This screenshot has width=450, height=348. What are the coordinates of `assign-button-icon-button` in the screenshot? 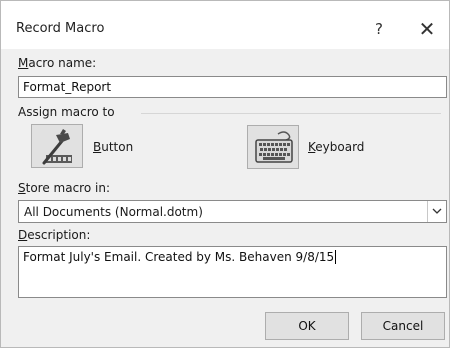 It's located at (57, 146).